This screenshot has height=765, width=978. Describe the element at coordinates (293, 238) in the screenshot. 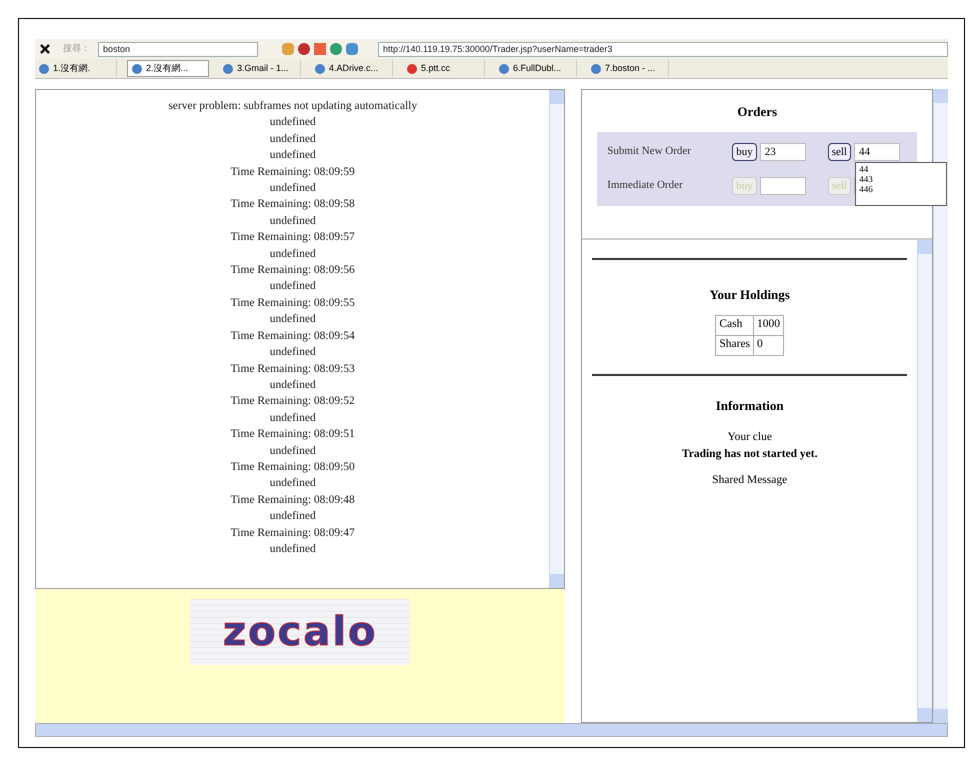

I see `log-line: Time Remaining: 08:09:57` at that location.